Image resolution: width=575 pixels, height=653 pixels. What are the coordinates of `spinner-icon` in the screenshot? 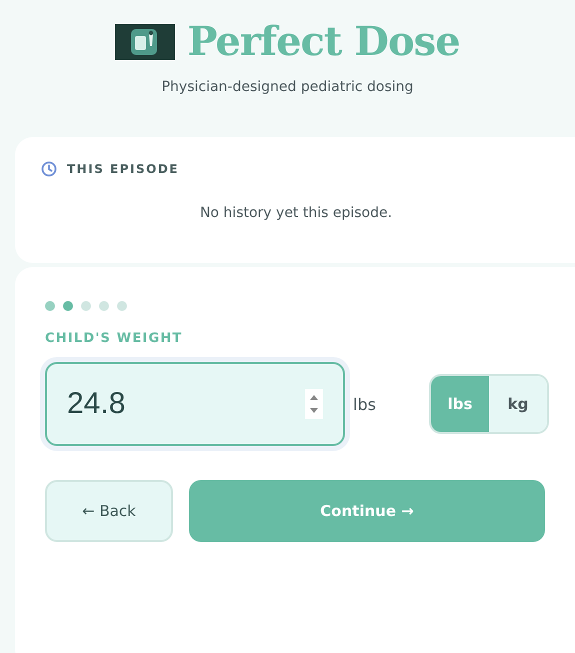 It's located at (314, 404).